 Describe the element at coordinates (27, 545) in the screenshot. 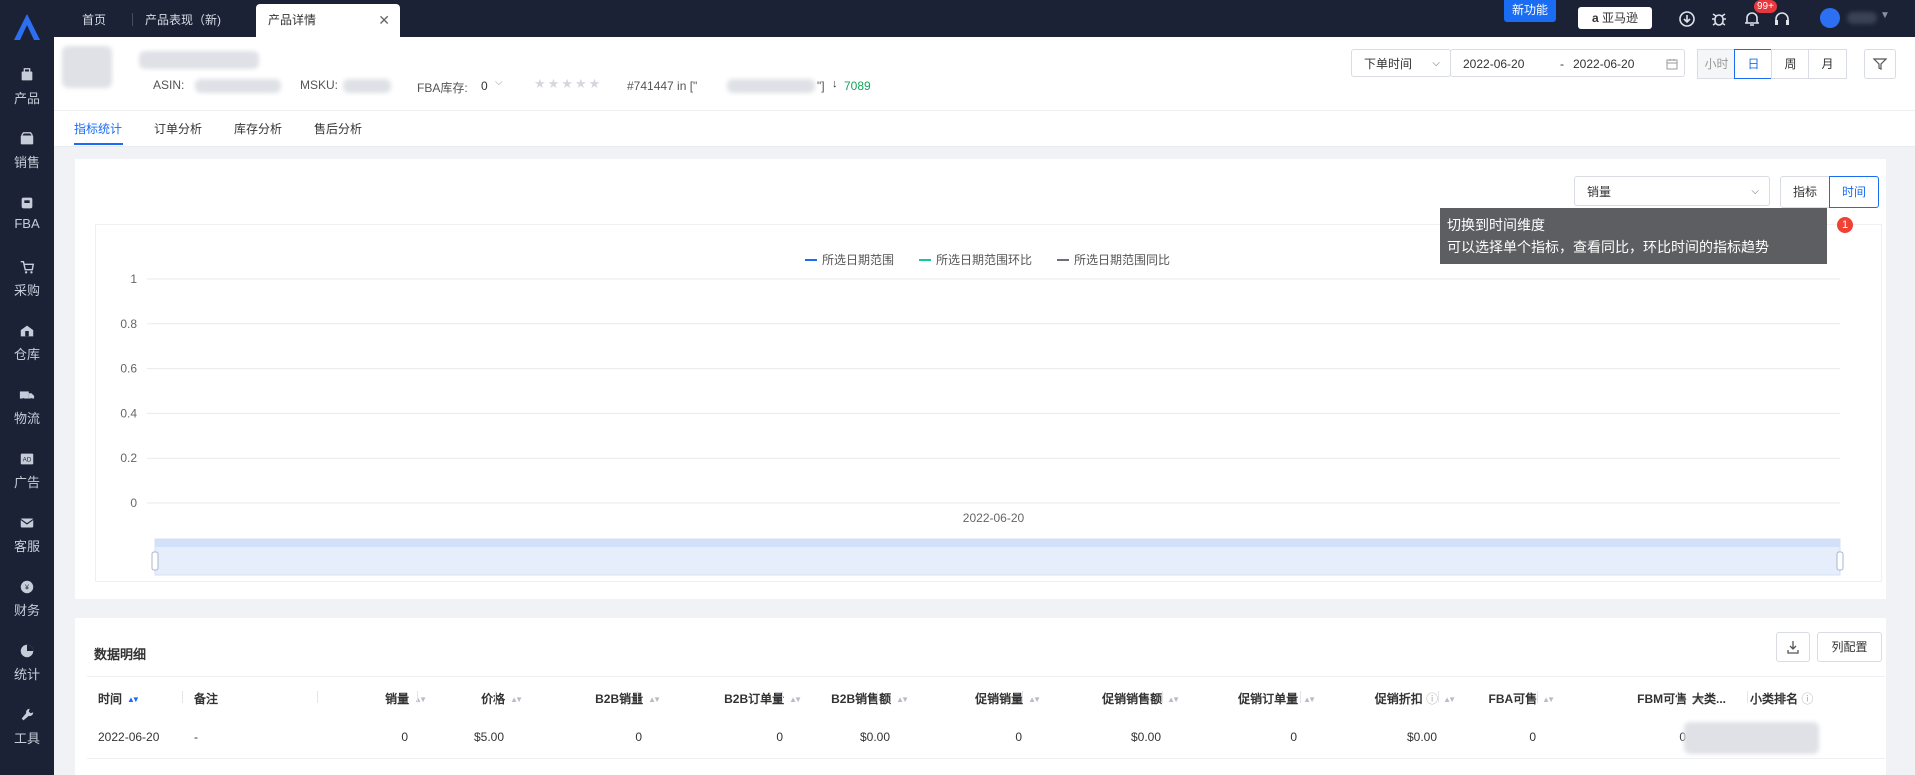

I see `sidebar-item-service: 客服` at that location.